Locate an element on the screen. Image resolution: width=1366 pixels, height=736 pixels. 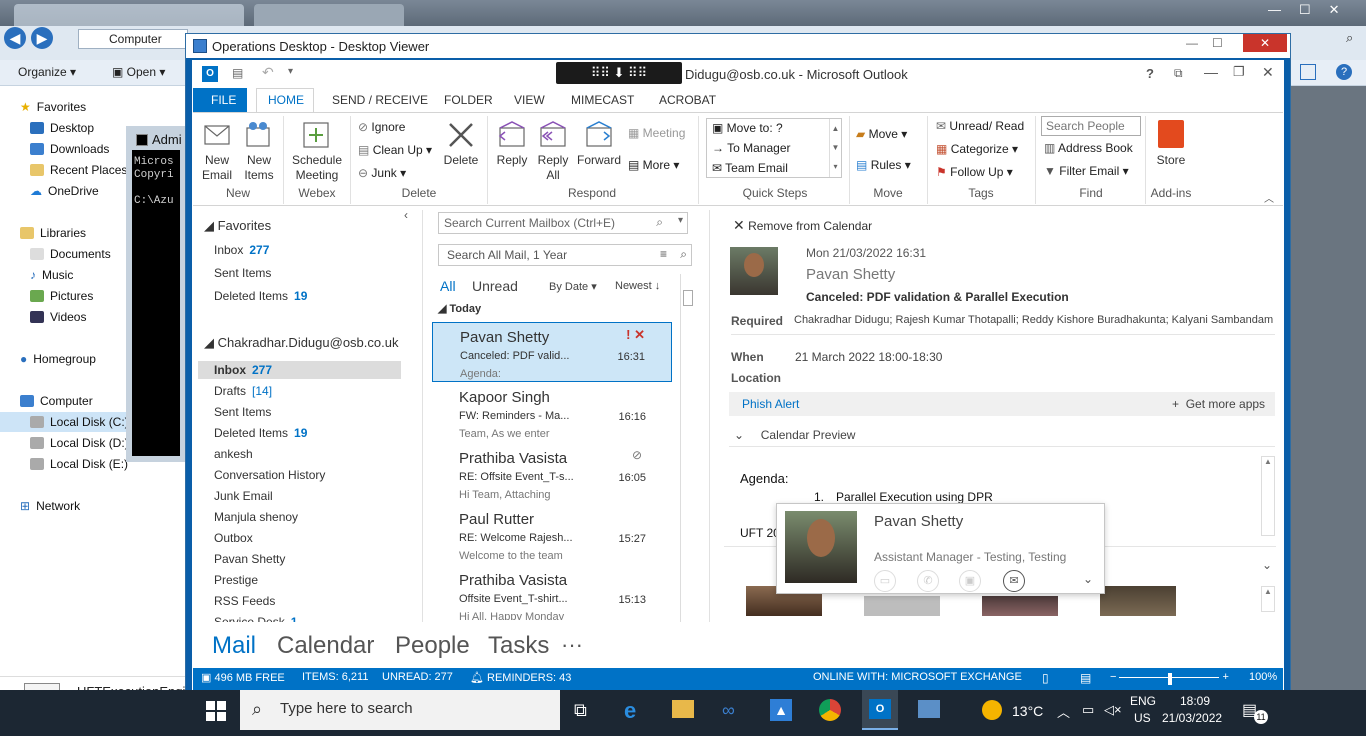
nav-drive-d: Local Disk (D:) is located at coordinates (79, 443).